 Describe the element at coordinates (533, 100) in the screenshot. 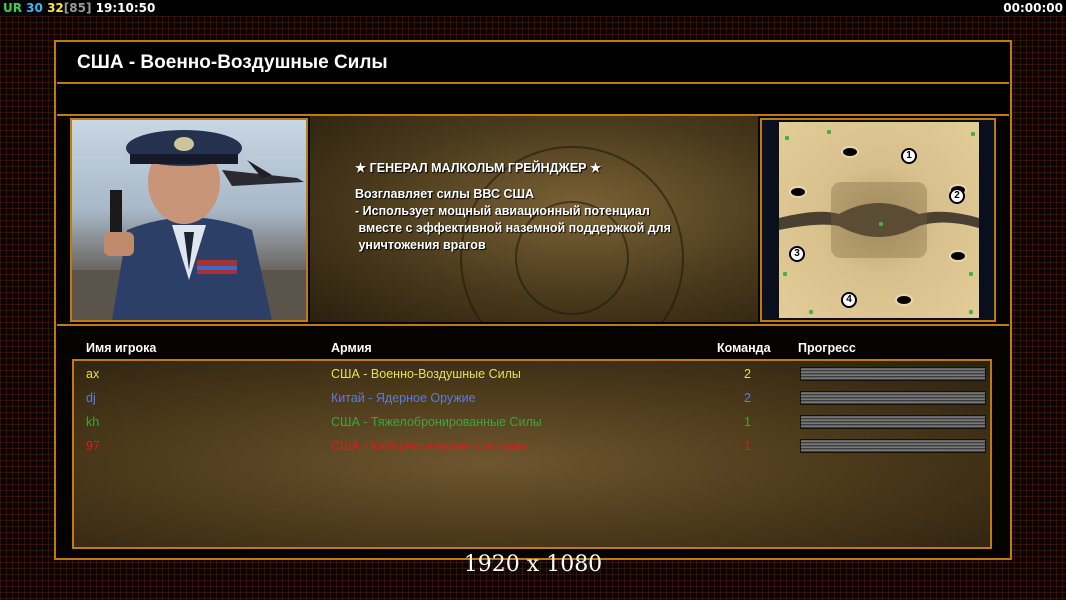

I see `sub-bar` at that location.